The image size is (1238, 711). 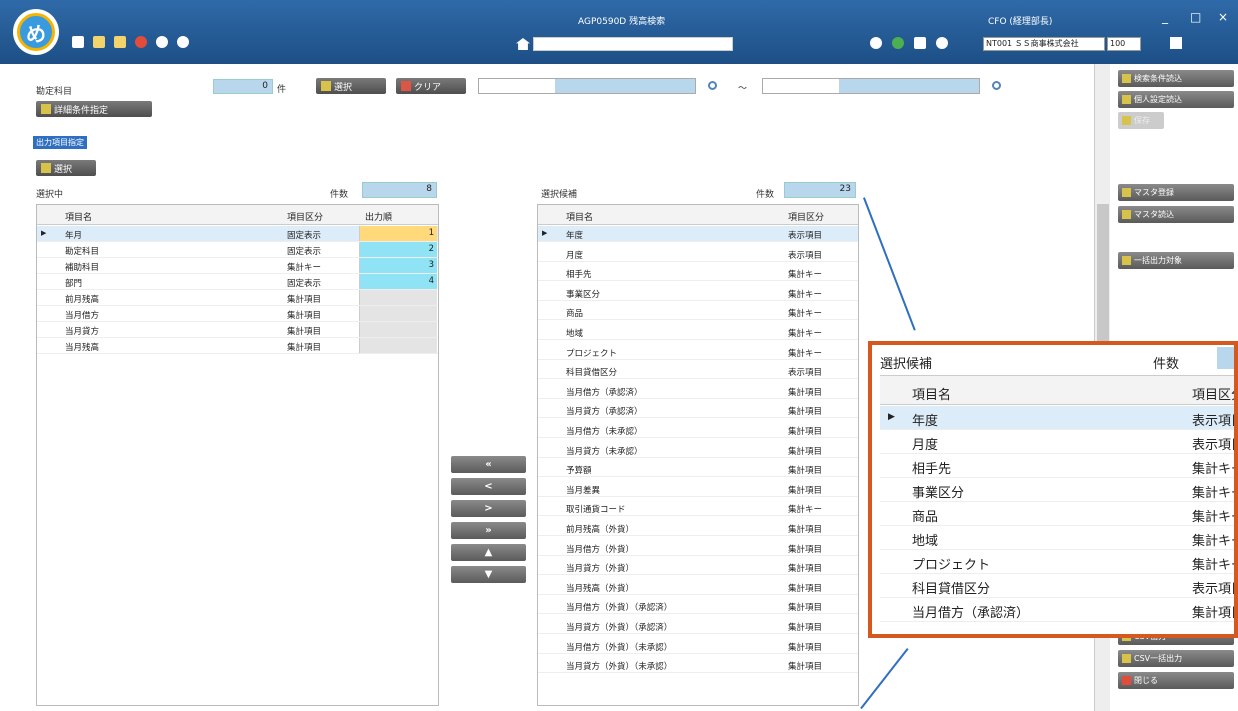 I want to click on load-search-conditions-button: 検索条件読込, so click(x=1176, y=78).